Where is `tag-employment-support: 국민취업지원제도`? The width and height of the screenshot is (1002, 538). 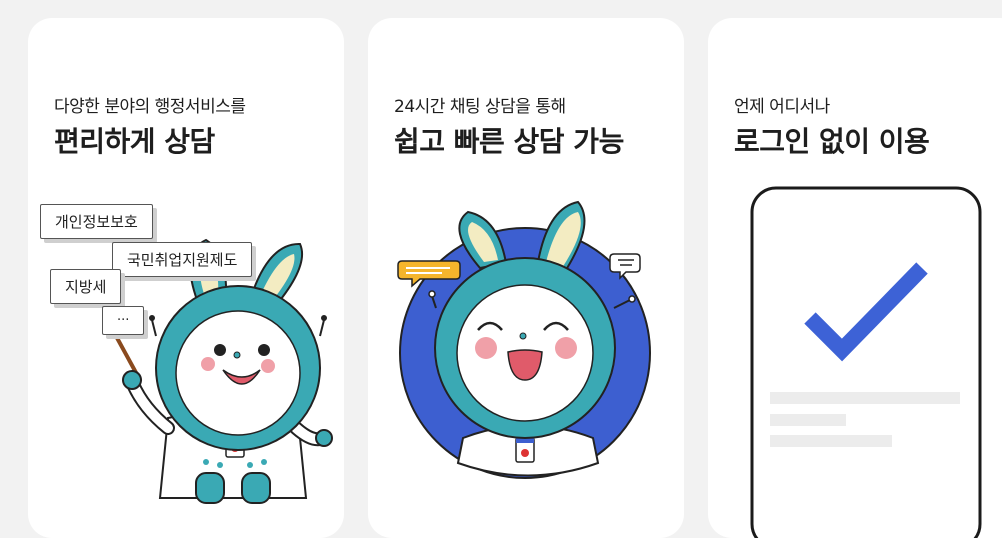
tag-employment-support: 국민취업지원제도 is located at coordinates (182, 259).